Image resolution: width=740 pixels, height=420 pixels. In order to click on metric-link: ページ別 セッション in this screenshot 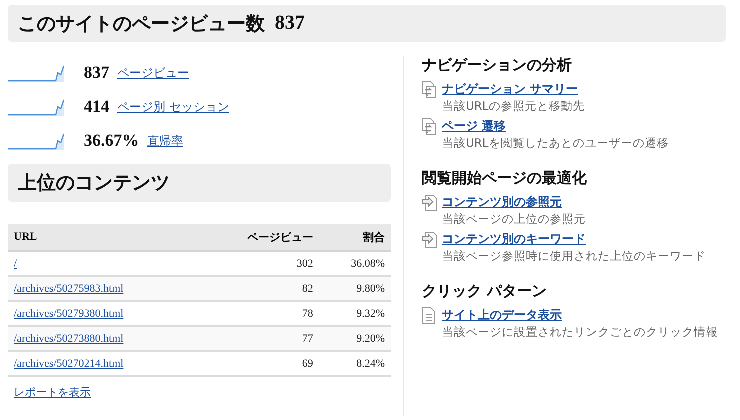, I will do `click(174, 107)`.